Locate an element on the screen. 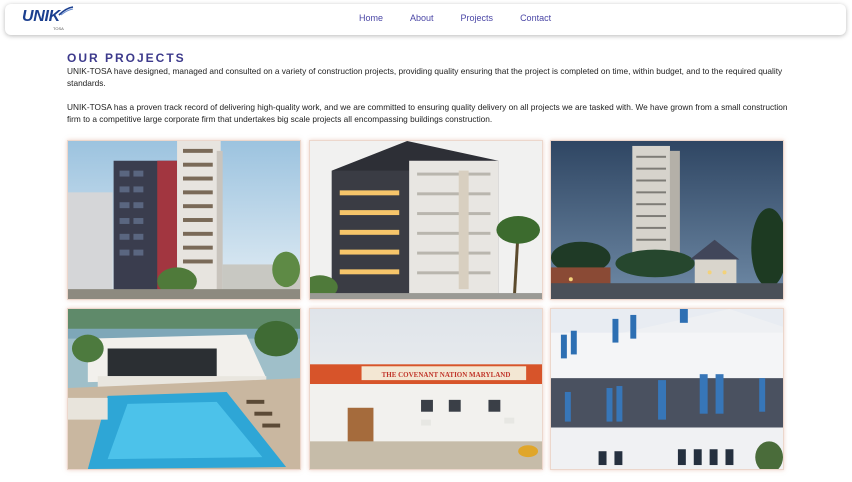 This screenshot has width=852, height=482. page-title: OUR PROJECTS is located at coordinates (126, 58).